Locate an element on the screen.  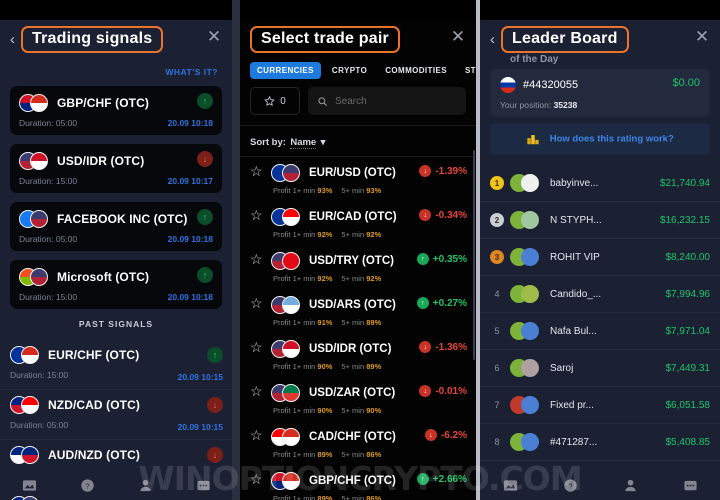
leaderboard-row: 5 Nafa Bul... $7,971.04 is located at coordinates (600, 331).